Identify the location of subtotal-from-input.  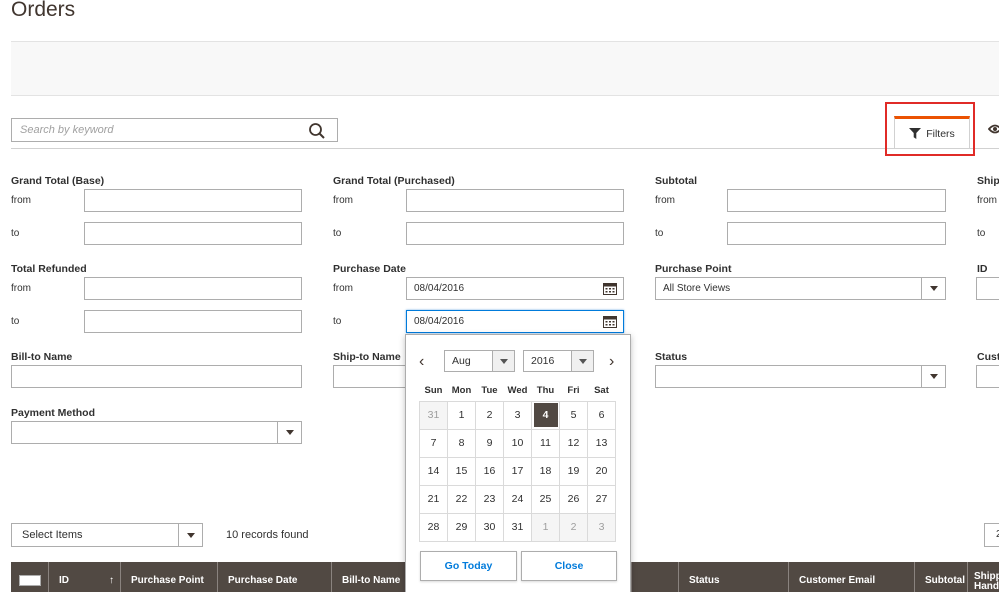
(836, 200).